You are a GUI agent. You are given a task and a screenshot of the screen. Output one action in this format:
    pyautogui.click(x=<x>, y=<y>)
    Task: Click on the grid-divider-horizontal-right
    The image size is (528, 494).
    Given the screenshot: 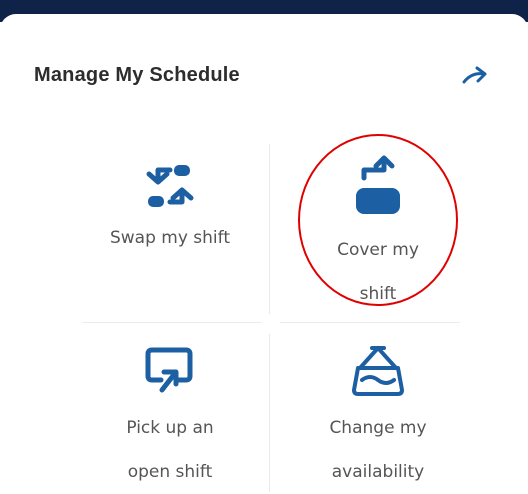 What is the action you would take?
    pyautogui.click(x=370, y=322)
    